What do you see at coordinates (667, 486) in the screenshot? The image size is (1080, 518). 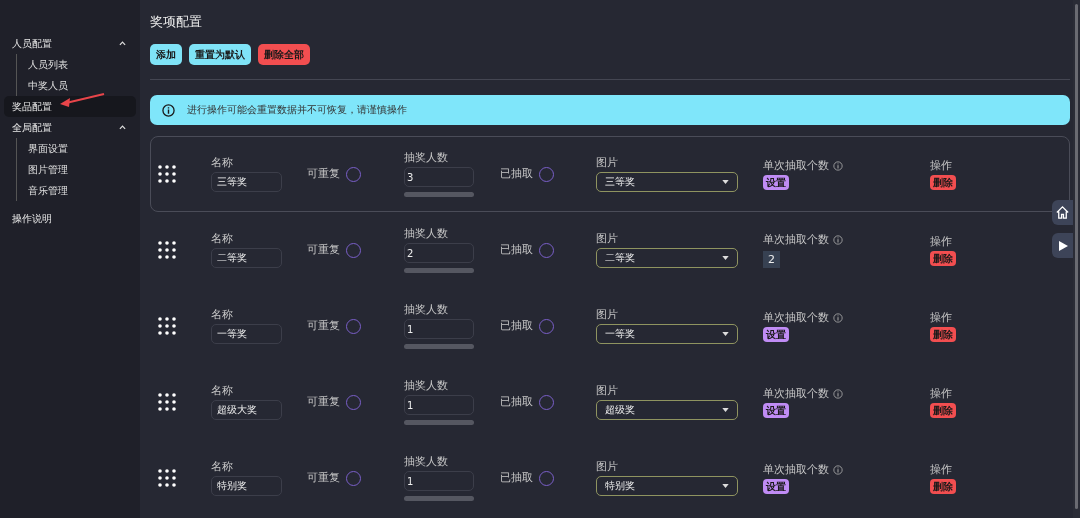 I see `picture-select: 特别奖` at bounding box center [667, 486].